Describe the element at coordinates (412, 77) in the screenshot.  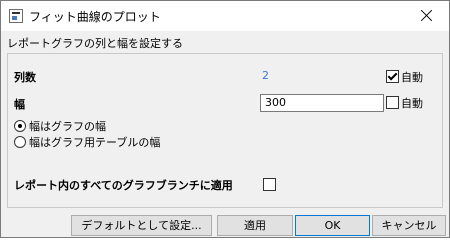
I see `columns-auto-label: 自動` at that location.